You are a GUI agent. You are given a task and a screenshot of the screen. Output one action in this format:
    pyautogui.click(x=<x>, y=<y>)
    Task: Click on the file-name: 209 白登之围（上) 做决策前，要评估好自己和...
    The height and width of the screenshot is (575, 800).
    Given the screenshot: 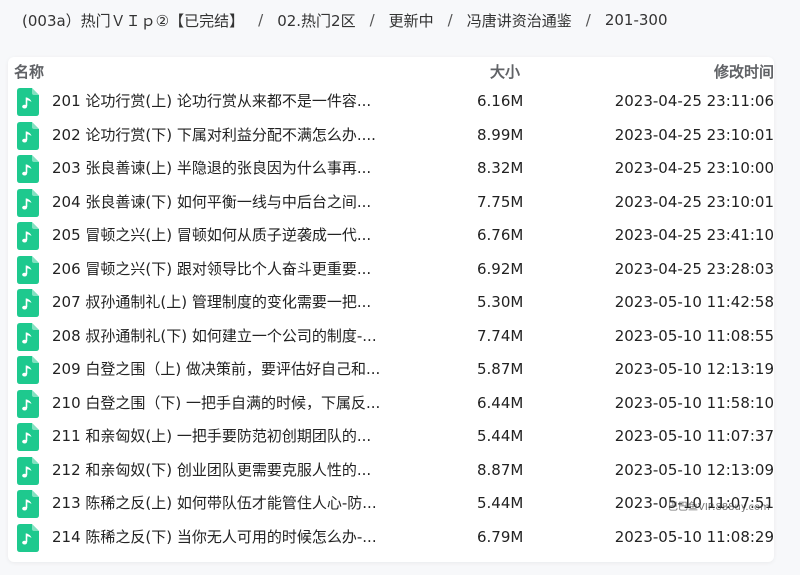 What is the action you would take?
    pyautogui.click(x=216, y=369)
    